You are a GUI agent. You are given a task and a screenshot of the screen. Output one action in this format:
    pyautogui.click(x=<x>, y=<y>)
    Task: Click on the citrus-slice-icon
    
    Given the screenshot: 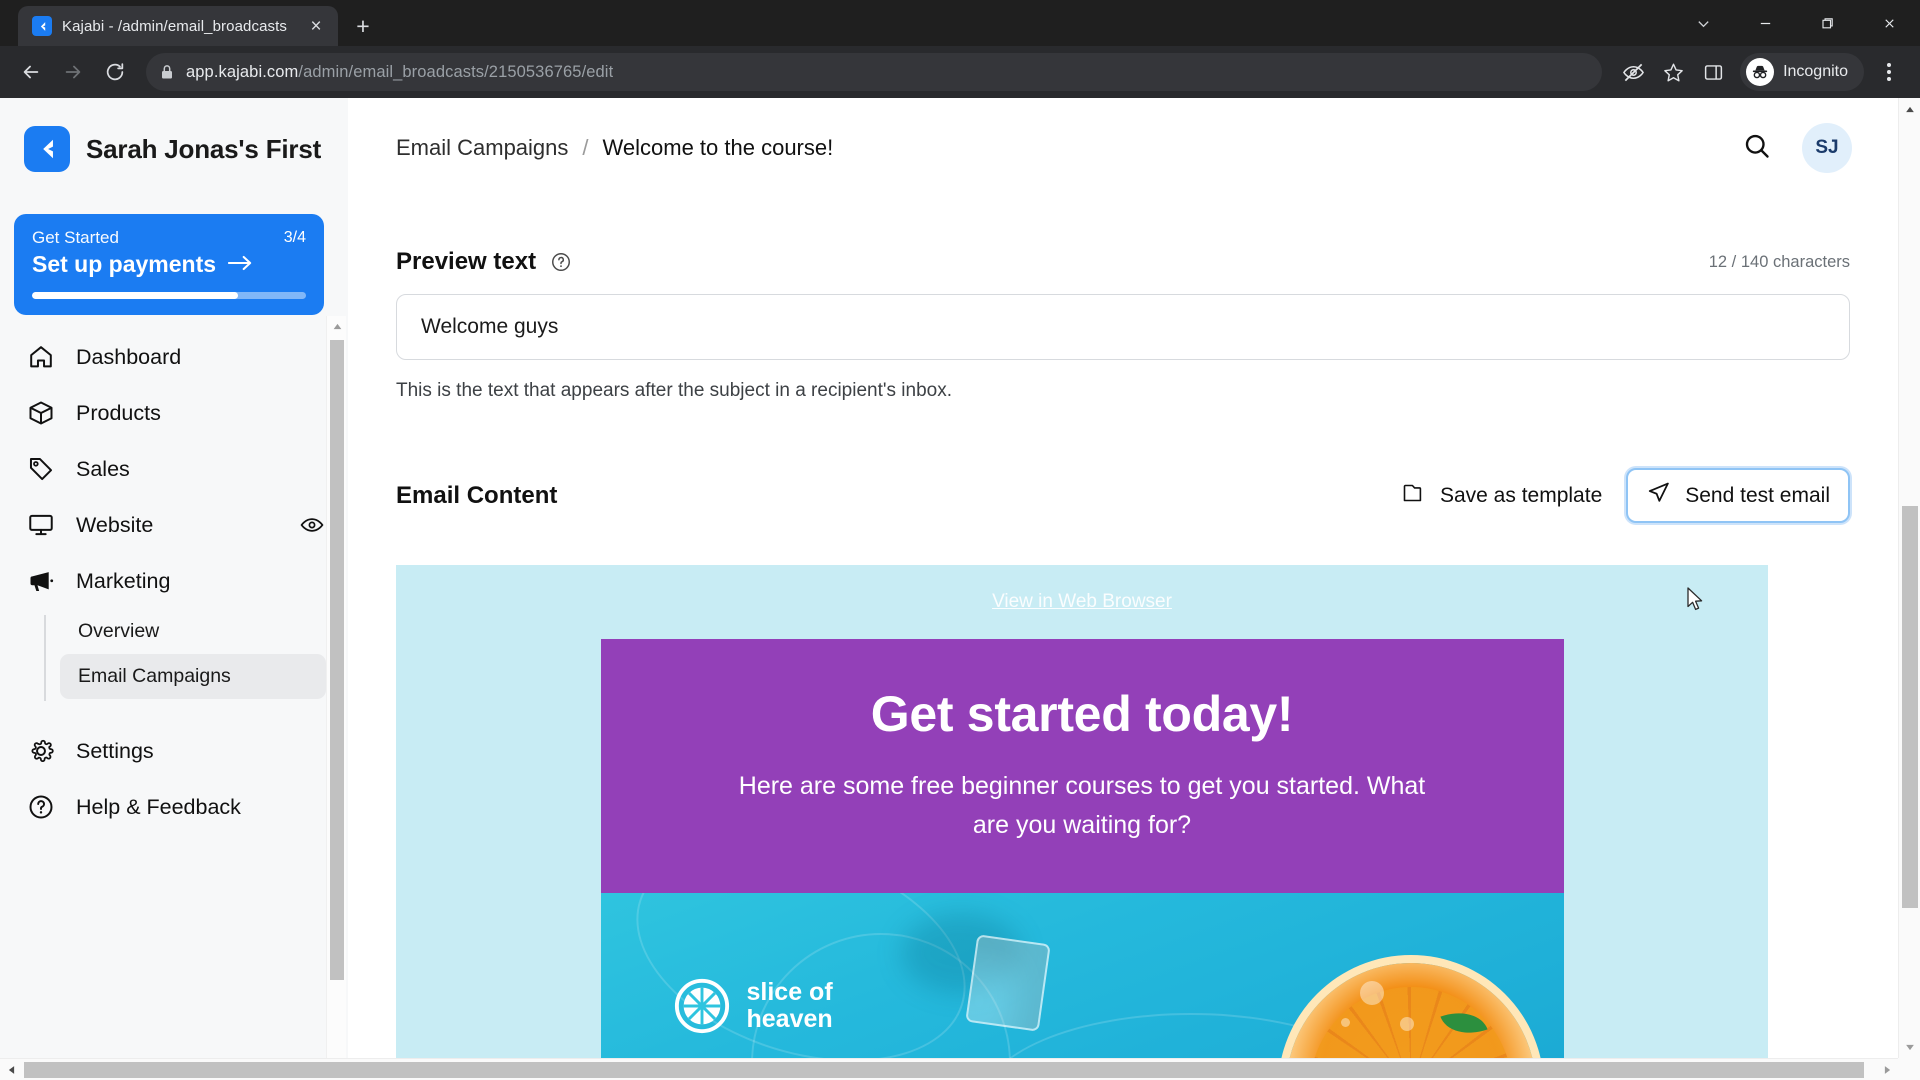 What is the action you would take?
    pyautogui.click(x=702, y=1006)
    